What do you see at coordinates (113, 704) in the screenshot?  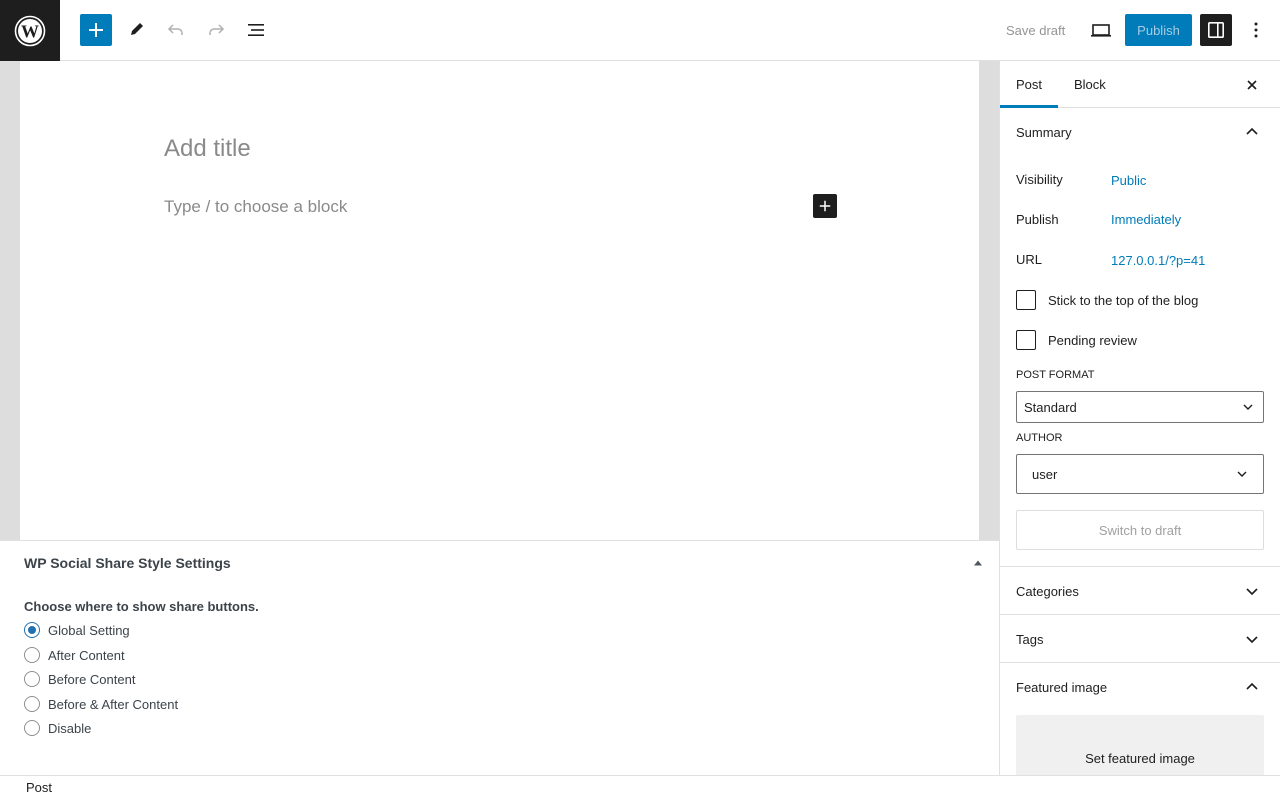 I see `radio-label: Before & After Content` at bounding box center [113, 704].